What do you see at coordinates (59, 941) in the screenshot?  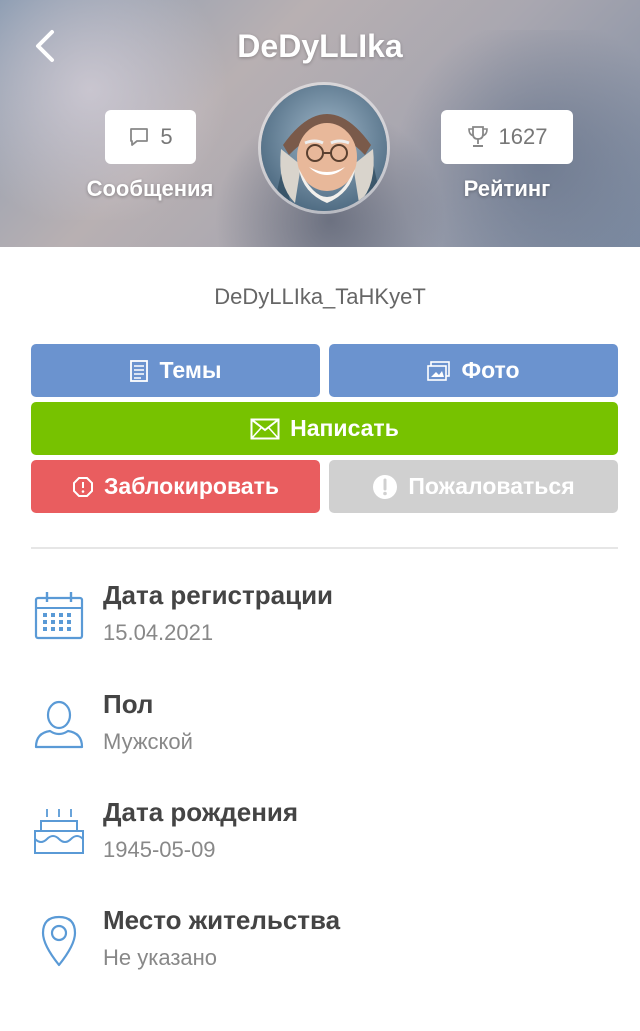 I see `location-pin-icon` at bounding box center [59, 941].